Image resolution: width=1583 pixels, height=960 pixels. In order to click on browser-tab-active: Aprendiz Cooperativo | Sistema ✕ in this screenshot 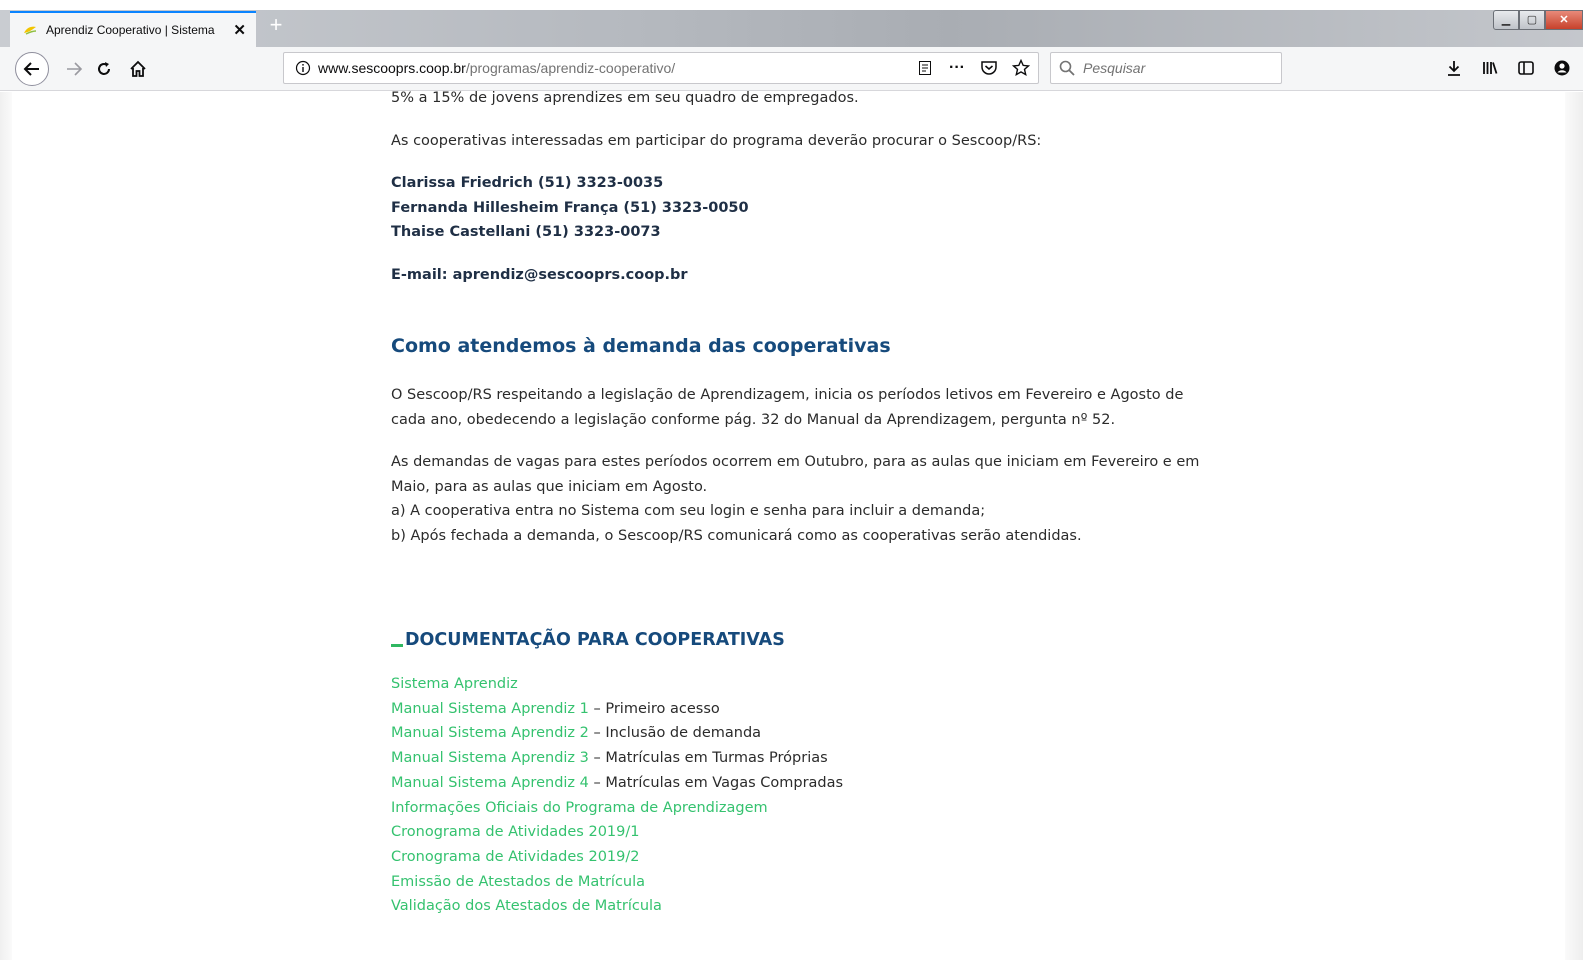, I will do `click(133, 29)`.